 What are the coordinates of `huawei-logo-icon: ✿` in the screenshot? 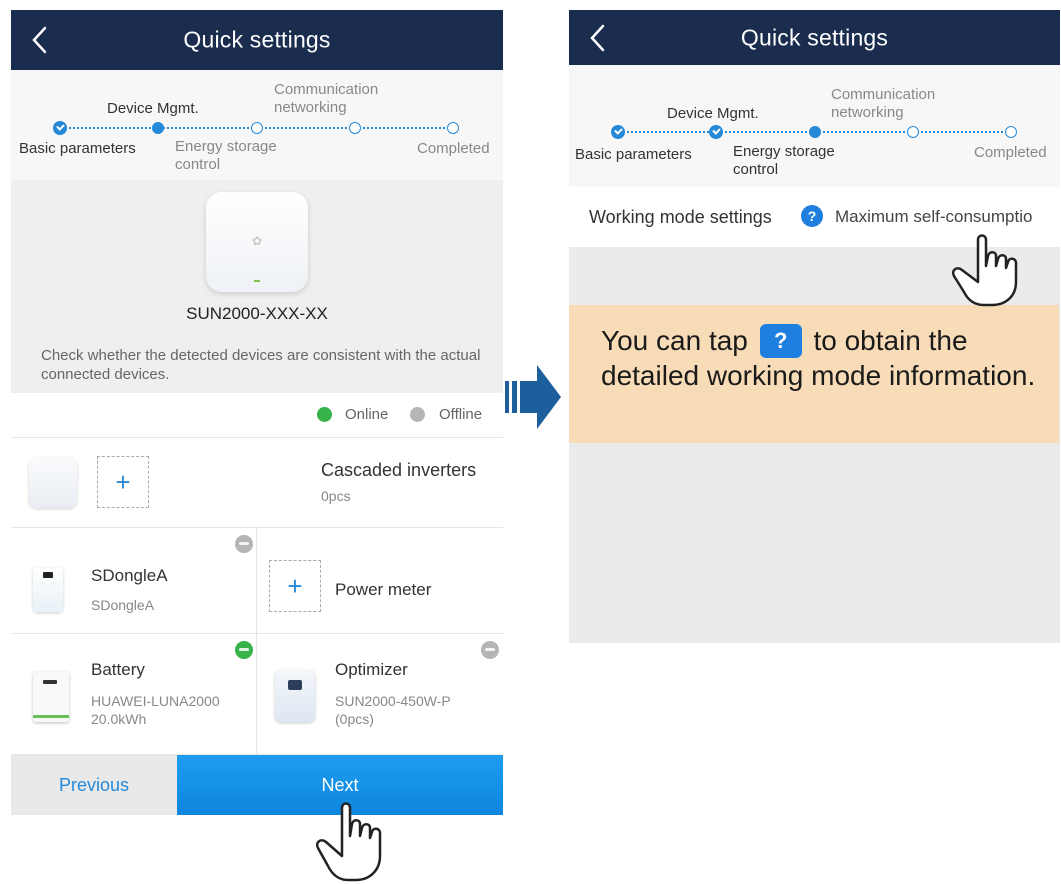 It's located at (257, 241).